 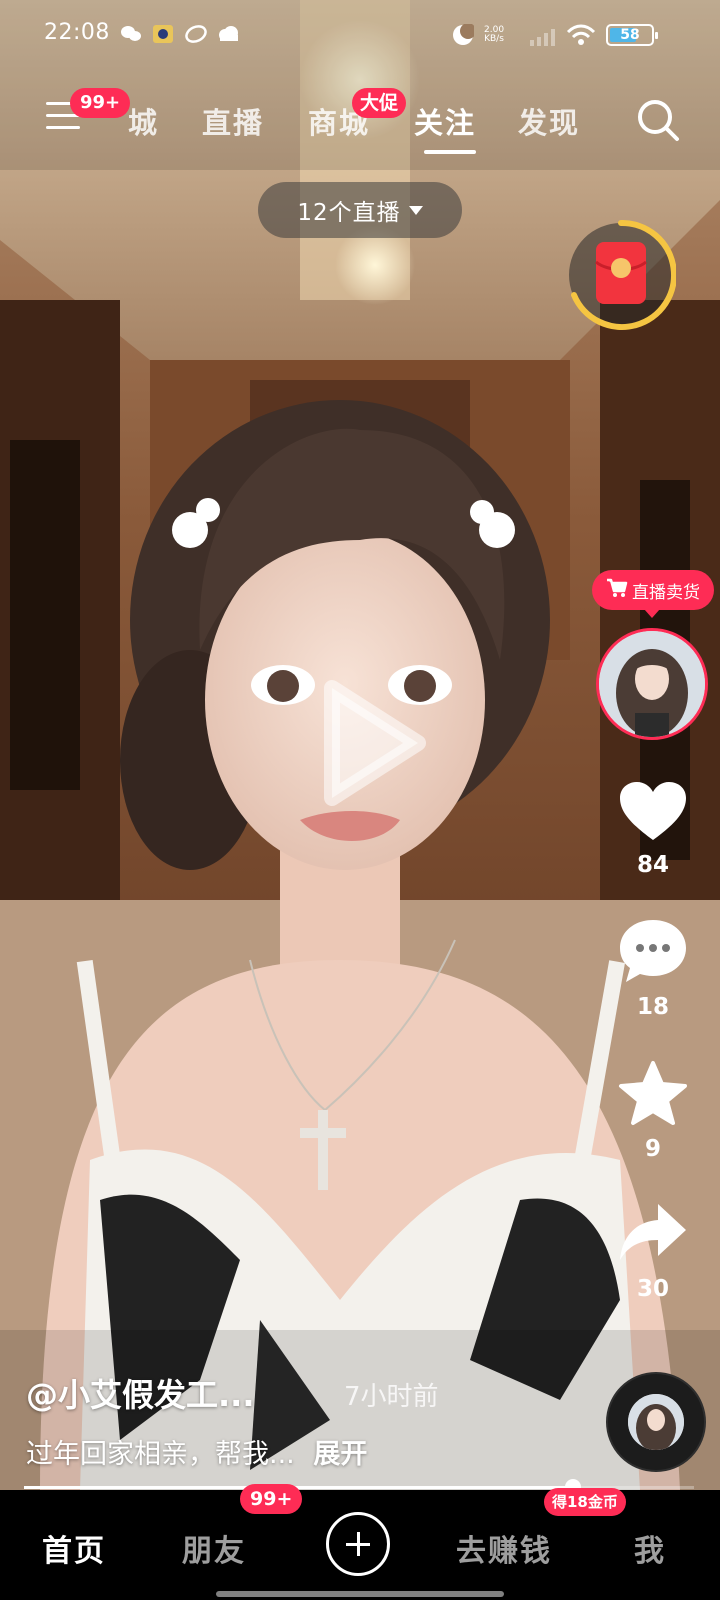 What do you see at coordinates (415, 210) in the screenshot?
I see `caret-down-icon` at bounding box center [415, 210].